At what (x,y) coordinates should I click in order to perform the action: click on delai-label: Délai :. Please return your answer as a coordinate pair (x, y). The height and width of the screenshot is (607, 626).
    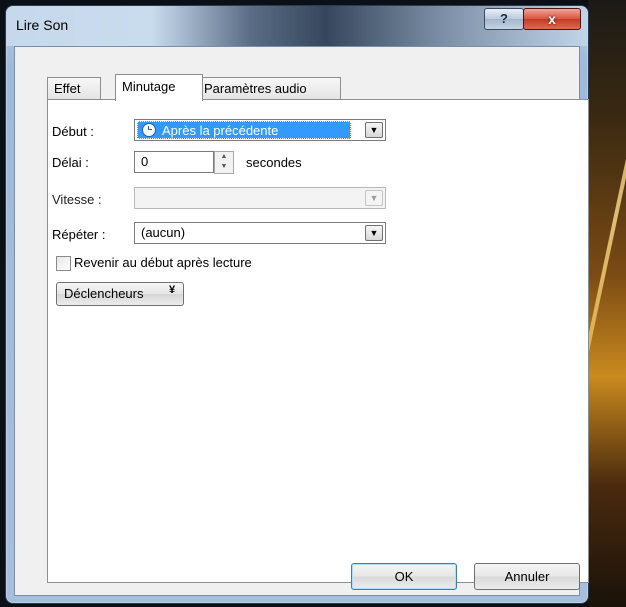
    Looking at the image, I should click on (70, 162).